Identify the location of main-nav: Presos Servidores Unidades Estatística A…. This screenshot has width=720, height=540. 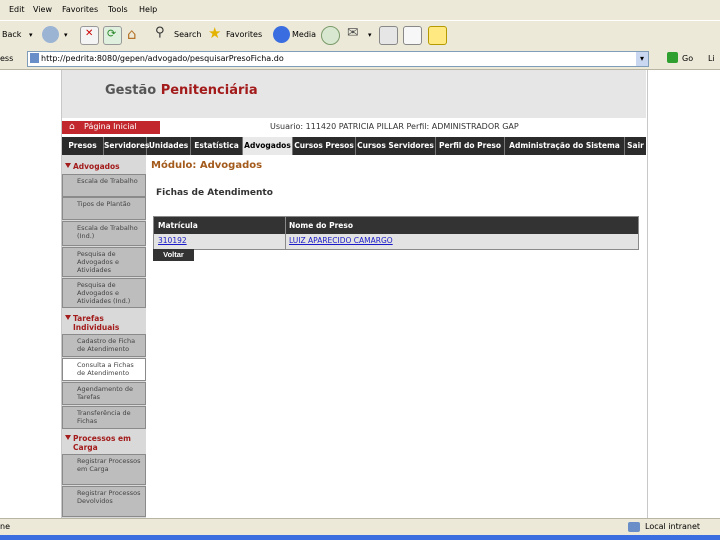
(354, 146).